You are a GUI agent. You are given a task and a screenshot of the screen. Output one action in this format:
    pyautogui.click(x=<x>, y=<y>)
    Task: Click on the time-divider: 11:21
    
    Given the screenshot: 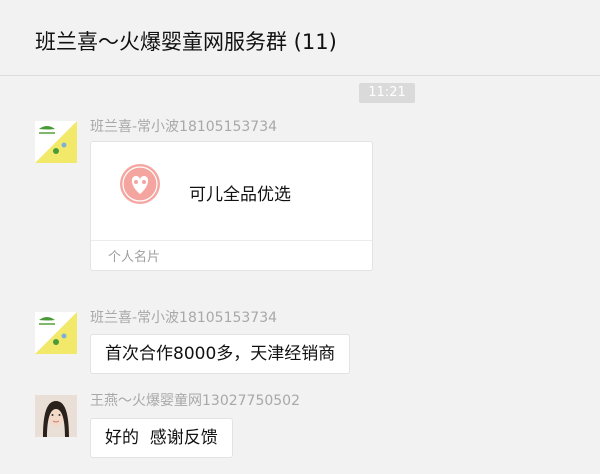 What is the action you would take?
    pyautogui.click(x=387, y=93)
    